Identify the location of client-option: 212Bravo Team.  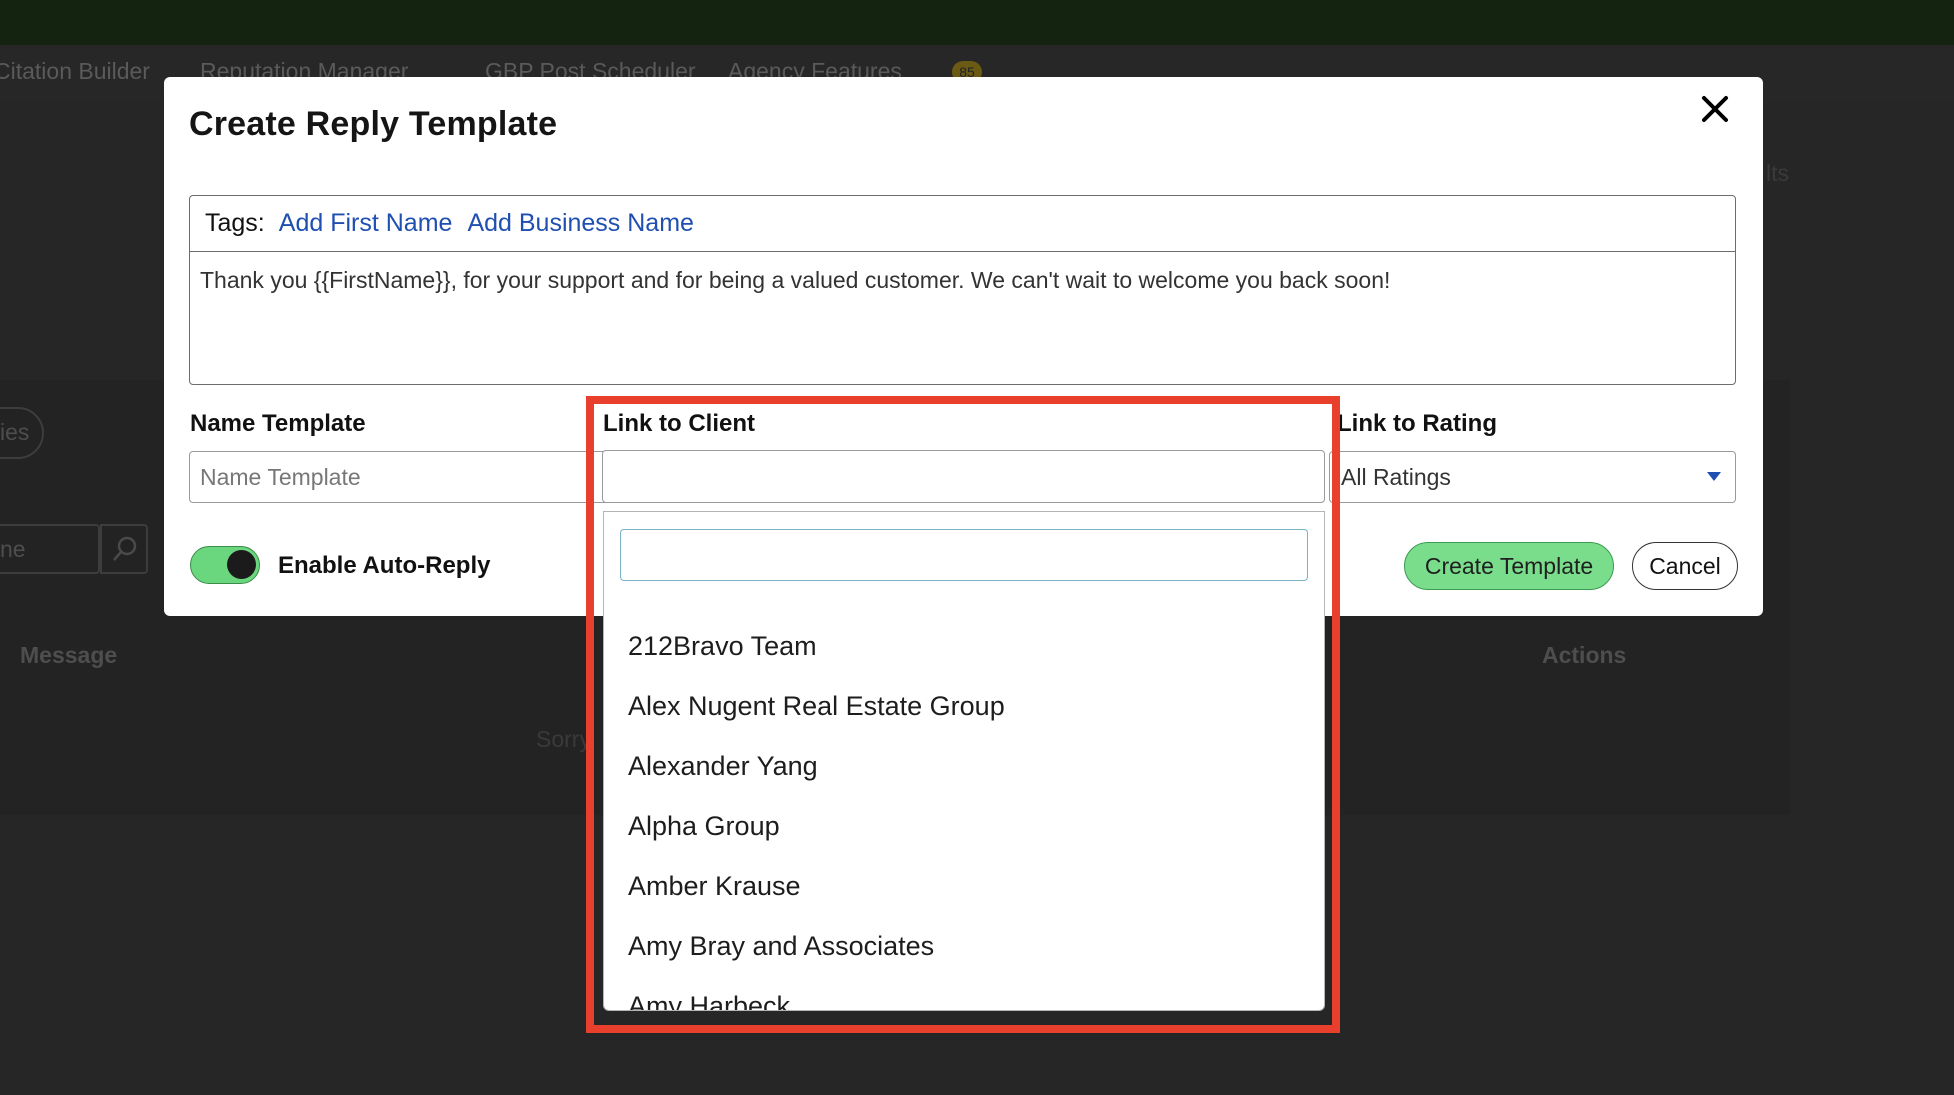
(964, 646).